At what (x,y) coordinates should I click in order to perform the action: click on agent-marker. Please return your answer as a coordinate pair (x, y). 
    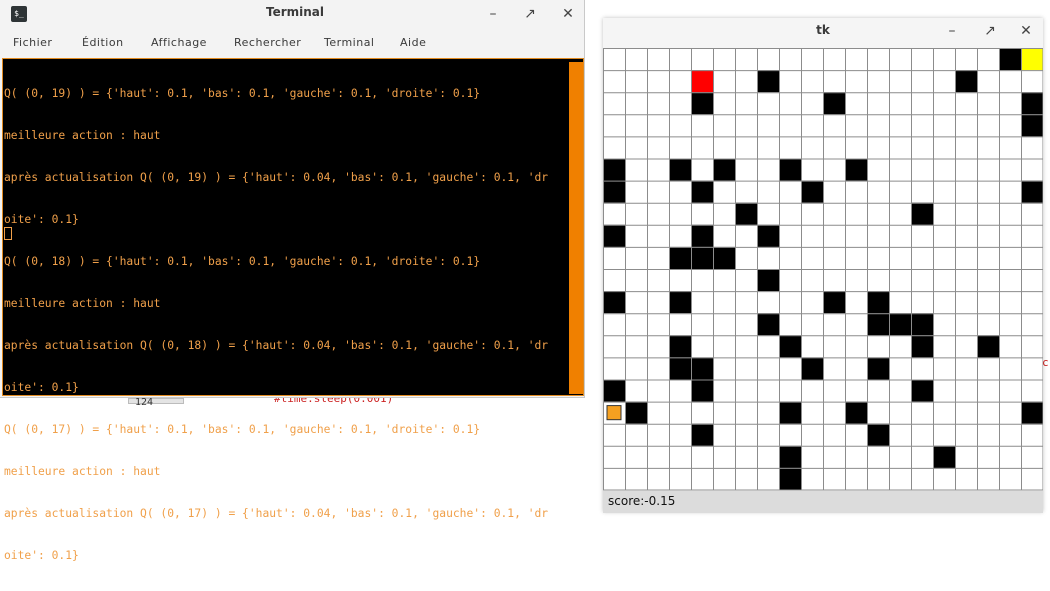
    Looking at the image, I should click on (614, 413).